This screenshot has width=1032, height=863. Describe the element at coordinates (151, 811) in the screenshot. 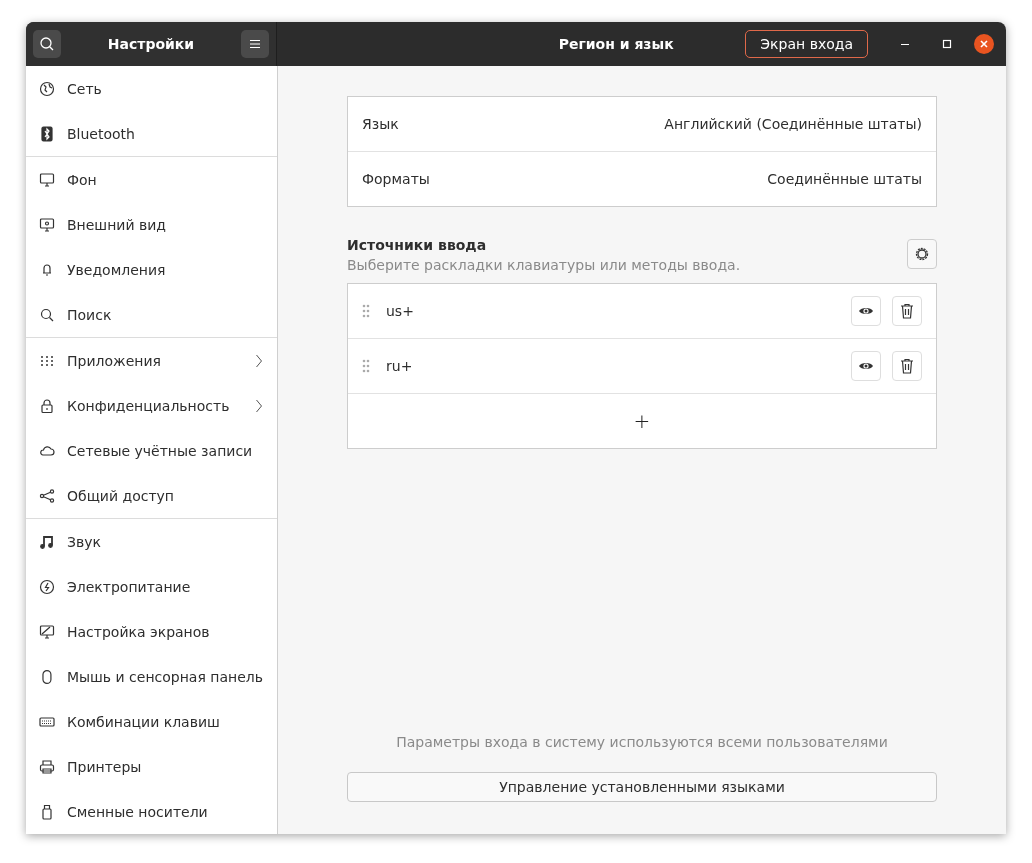

I see `sidebar-item: Сменные носители` at that location.